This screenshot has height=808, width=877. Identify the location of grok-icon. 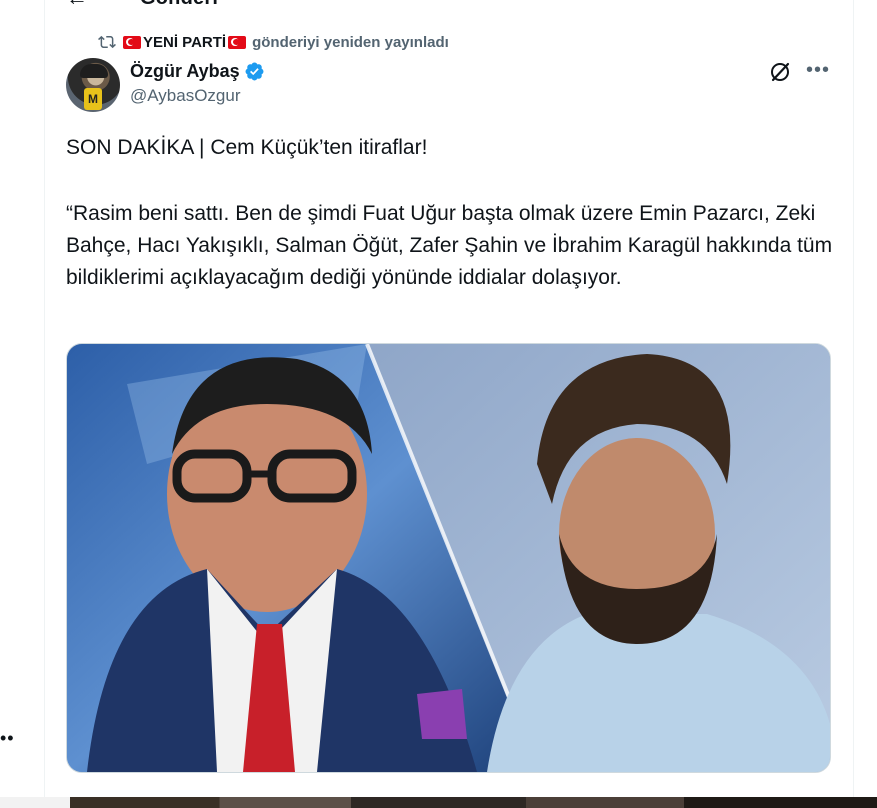
(780, 72).